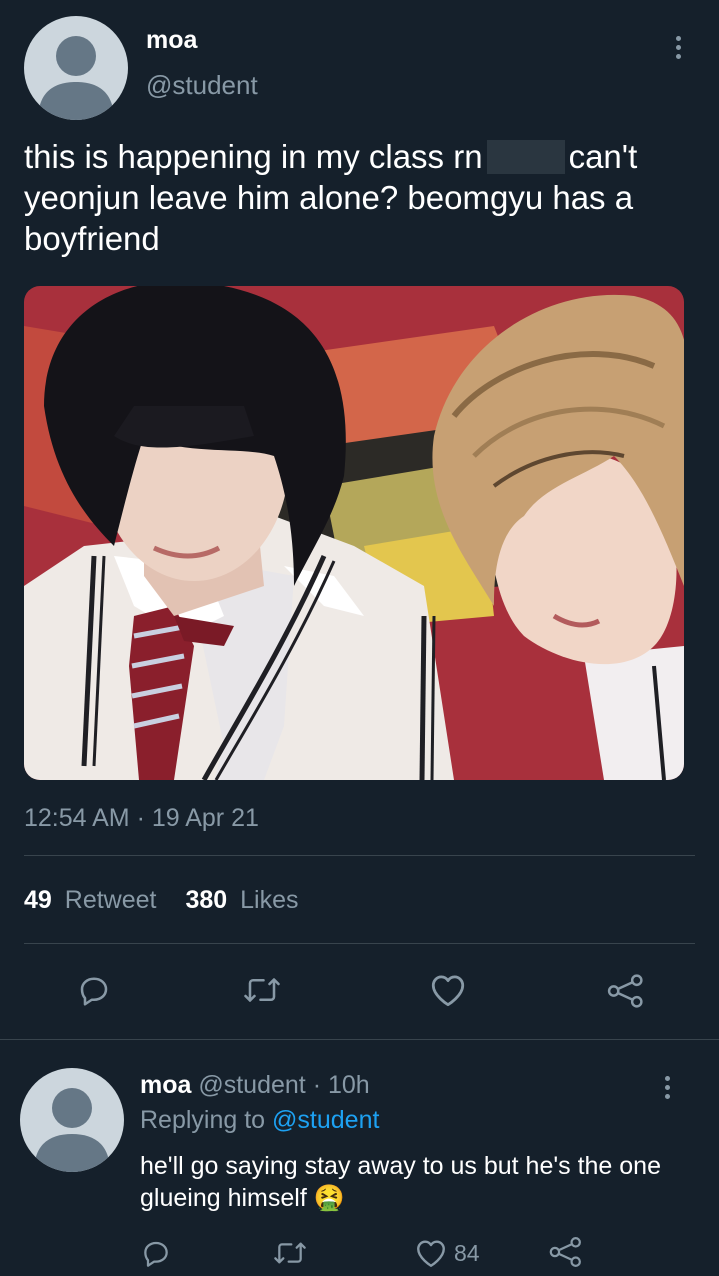  Describe the element at coordinates (467, 1252) in the screenshot. I see `reply-like-count: 84` at that location.